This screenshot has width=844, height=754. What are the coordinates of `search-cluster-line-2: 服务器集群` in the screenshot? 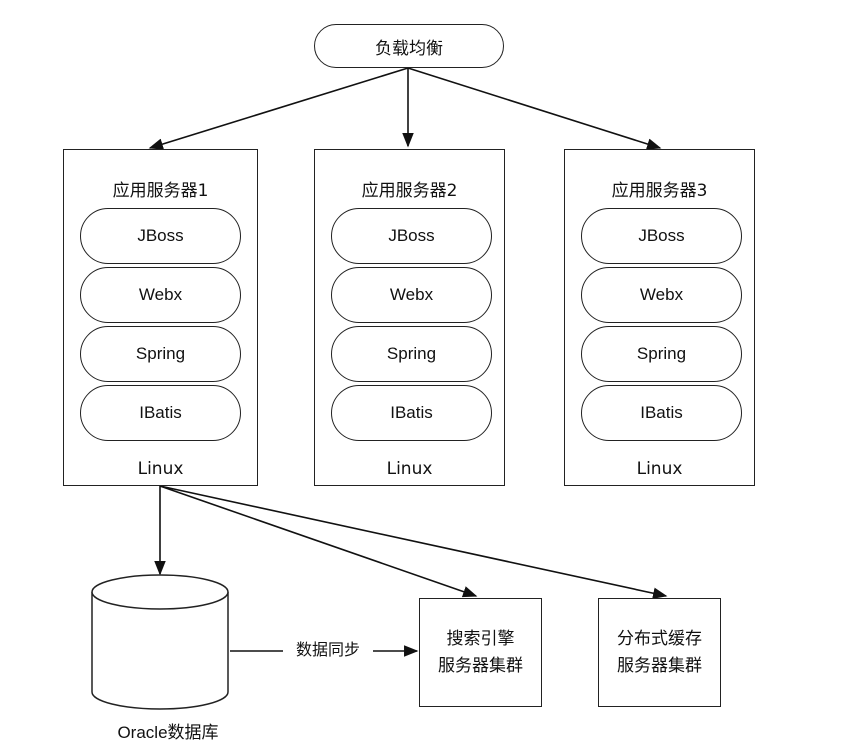 It's located at (480, 665).